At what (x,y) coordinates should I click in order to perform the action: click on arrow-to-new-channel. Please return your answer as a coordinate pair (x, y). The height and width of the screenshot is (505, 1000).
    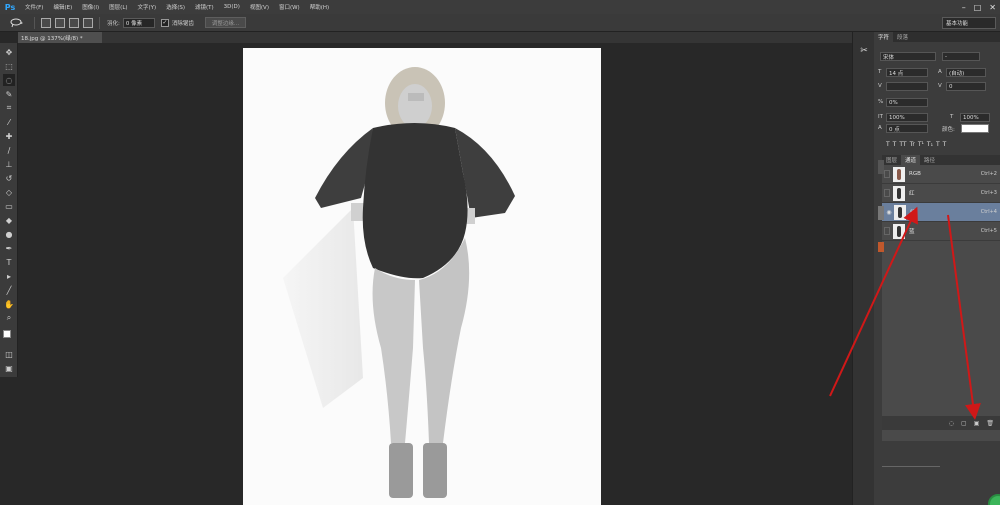
    Looking at the image, I should click on (964, 317).